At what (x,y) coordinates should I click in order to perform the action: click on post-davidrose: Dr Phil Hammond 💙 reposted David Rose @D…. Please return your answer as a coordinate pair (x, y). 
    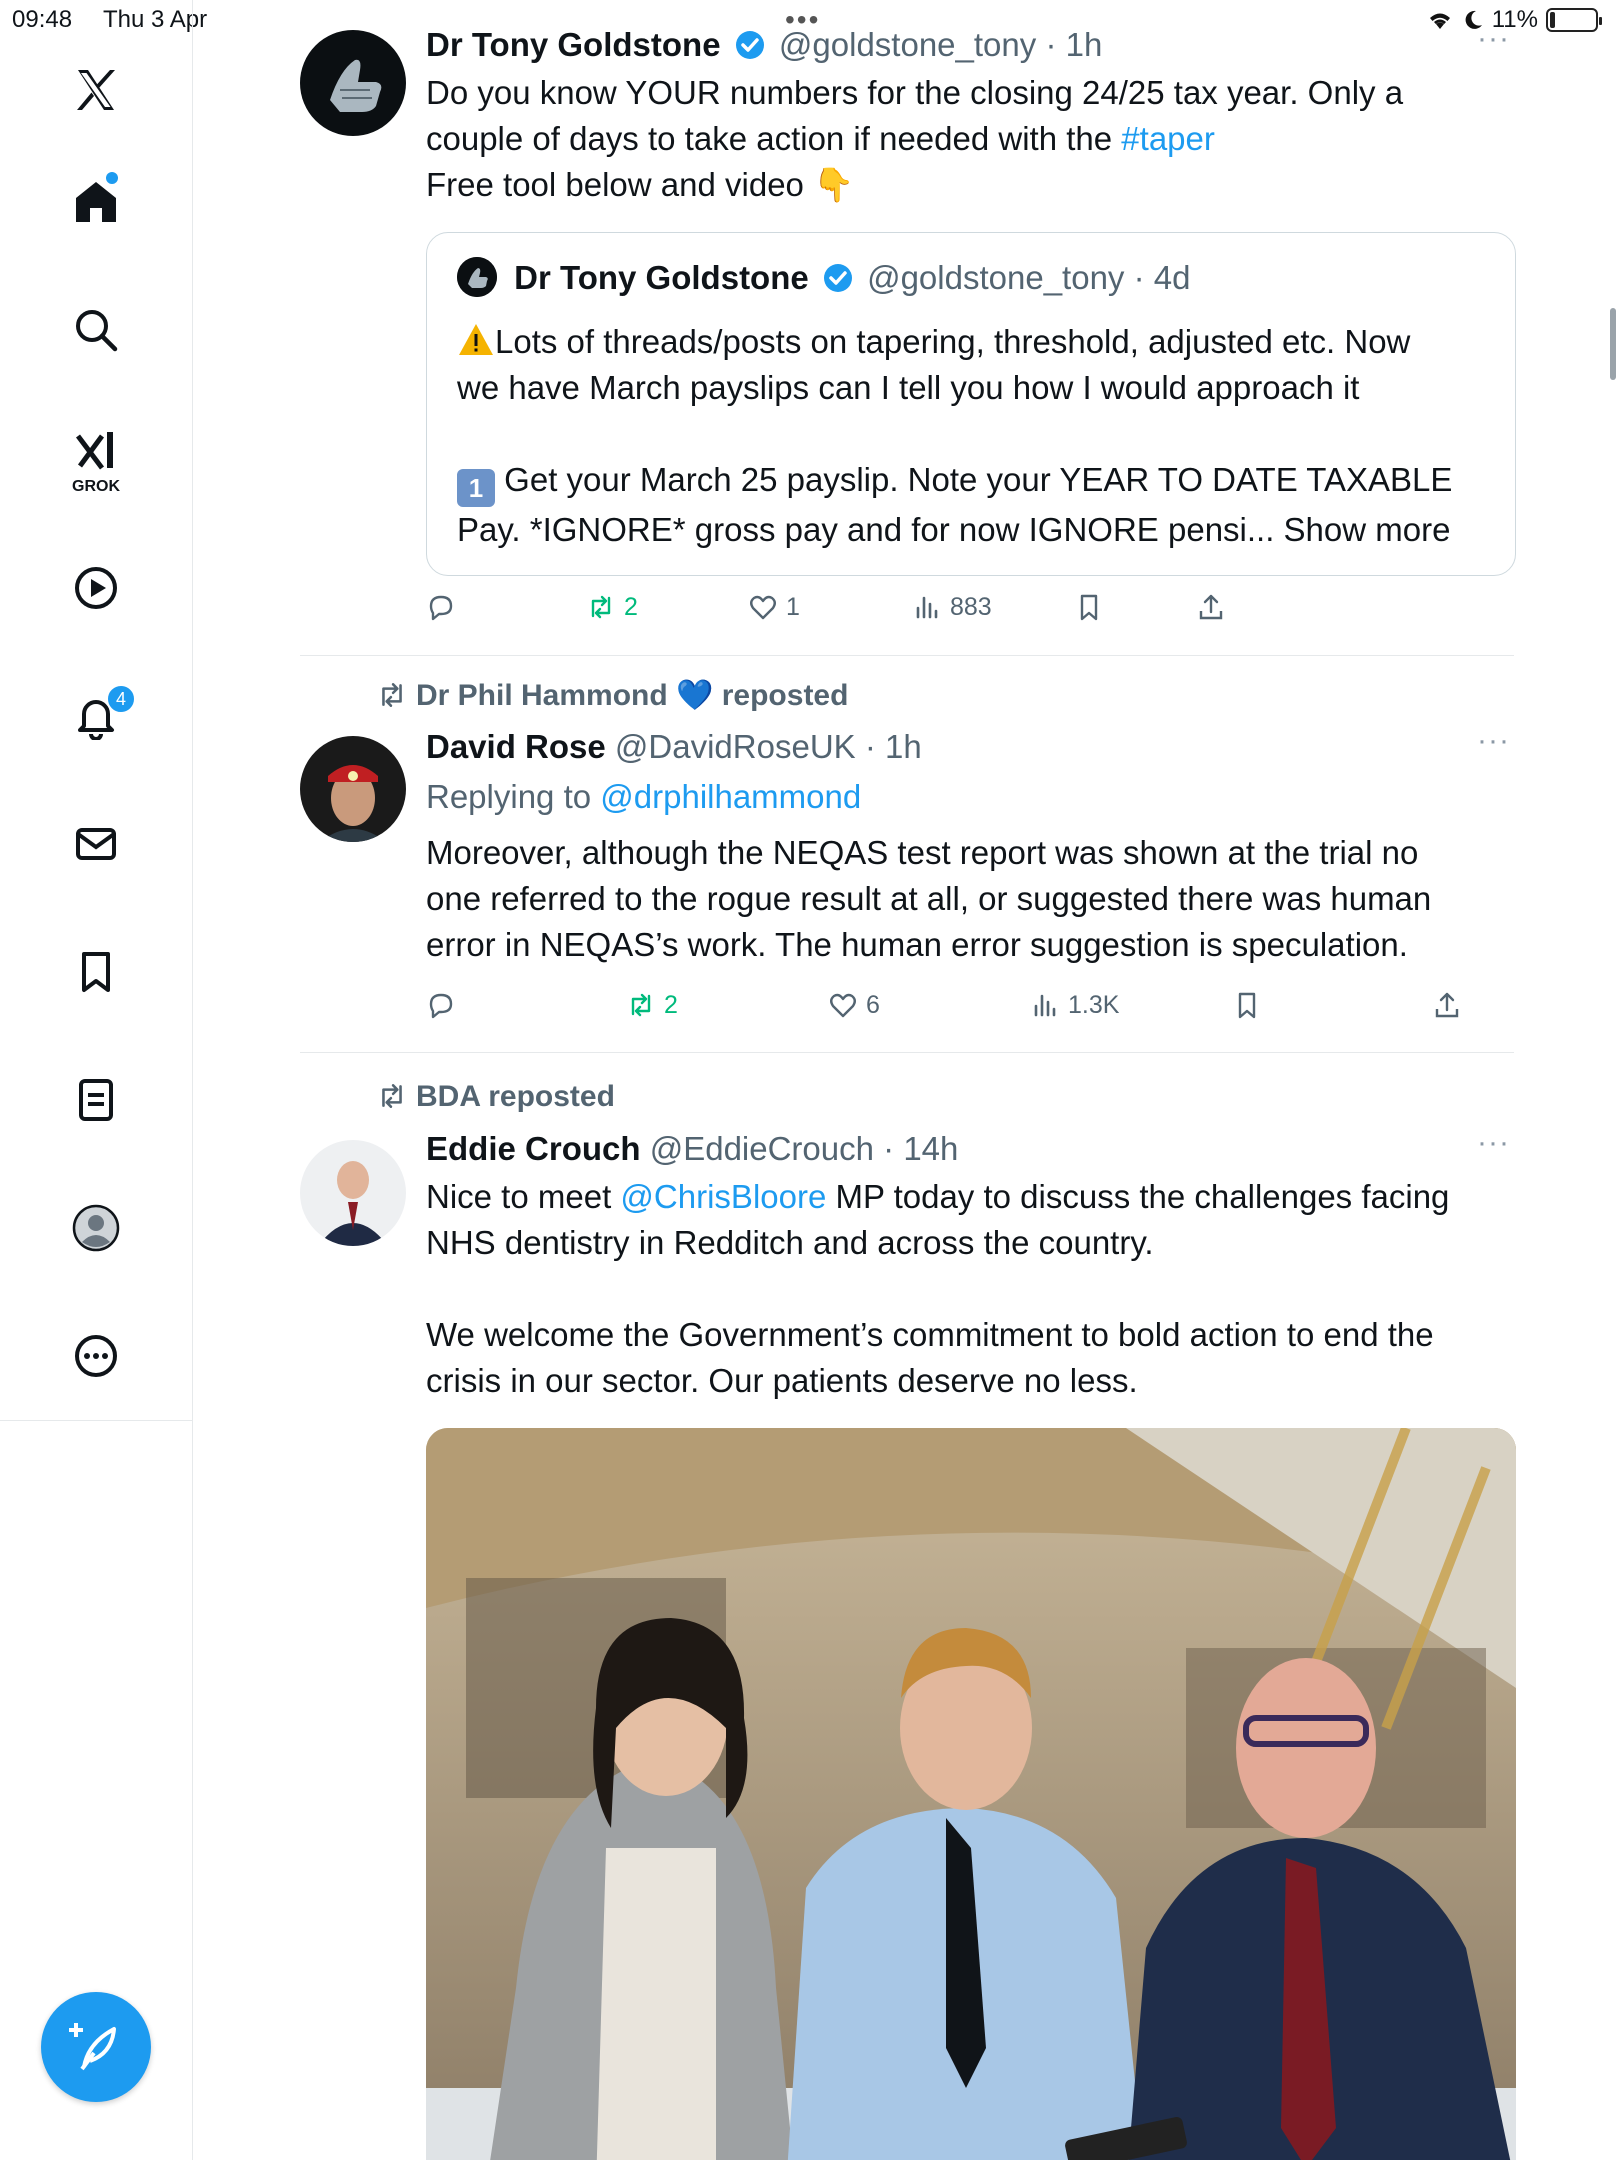
    Looking at the image, I should click on (907, 854).